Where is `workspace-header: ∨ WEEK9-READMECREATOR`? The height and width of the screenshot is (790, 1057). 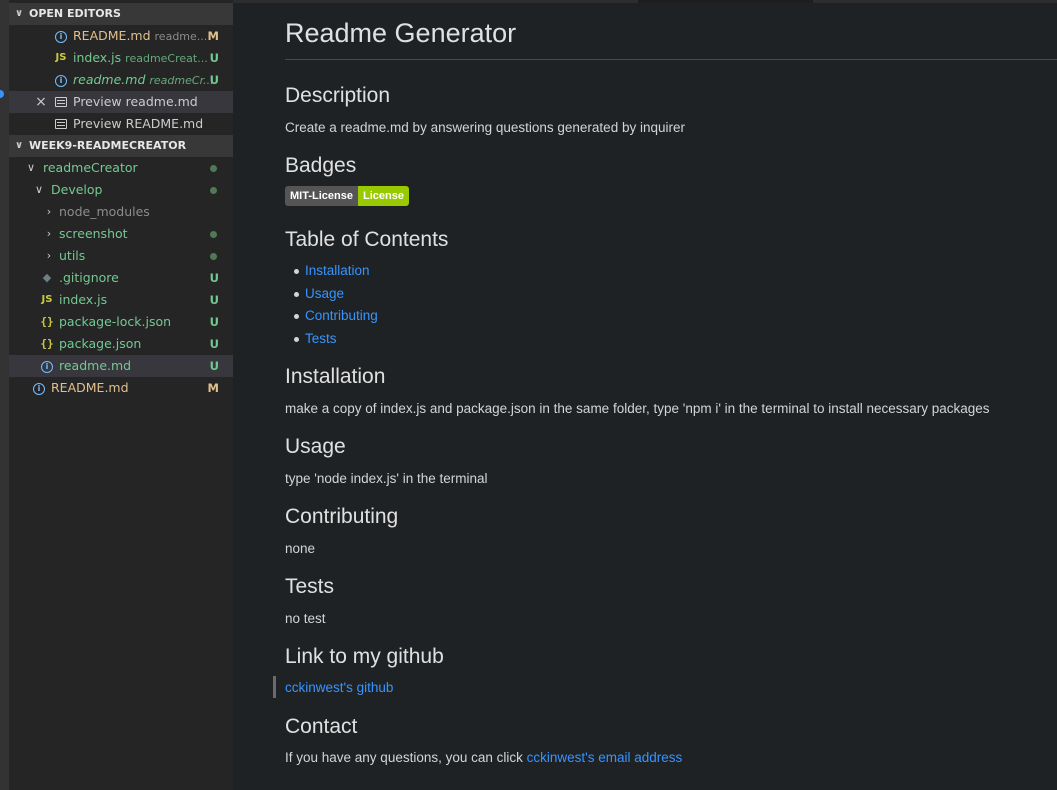
workspace-header: ∨ WEEK9-READMECREATOR is located at coordinates (121, 146).